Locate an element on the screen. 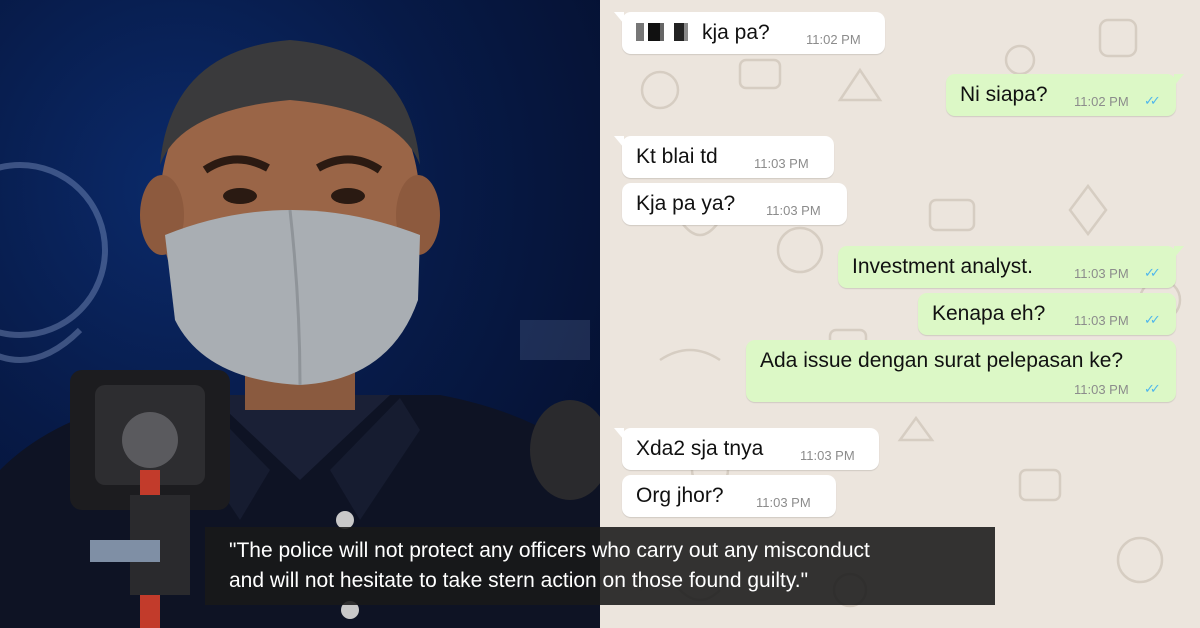  message-text: kja pa? is located at coordinates (703, 33).